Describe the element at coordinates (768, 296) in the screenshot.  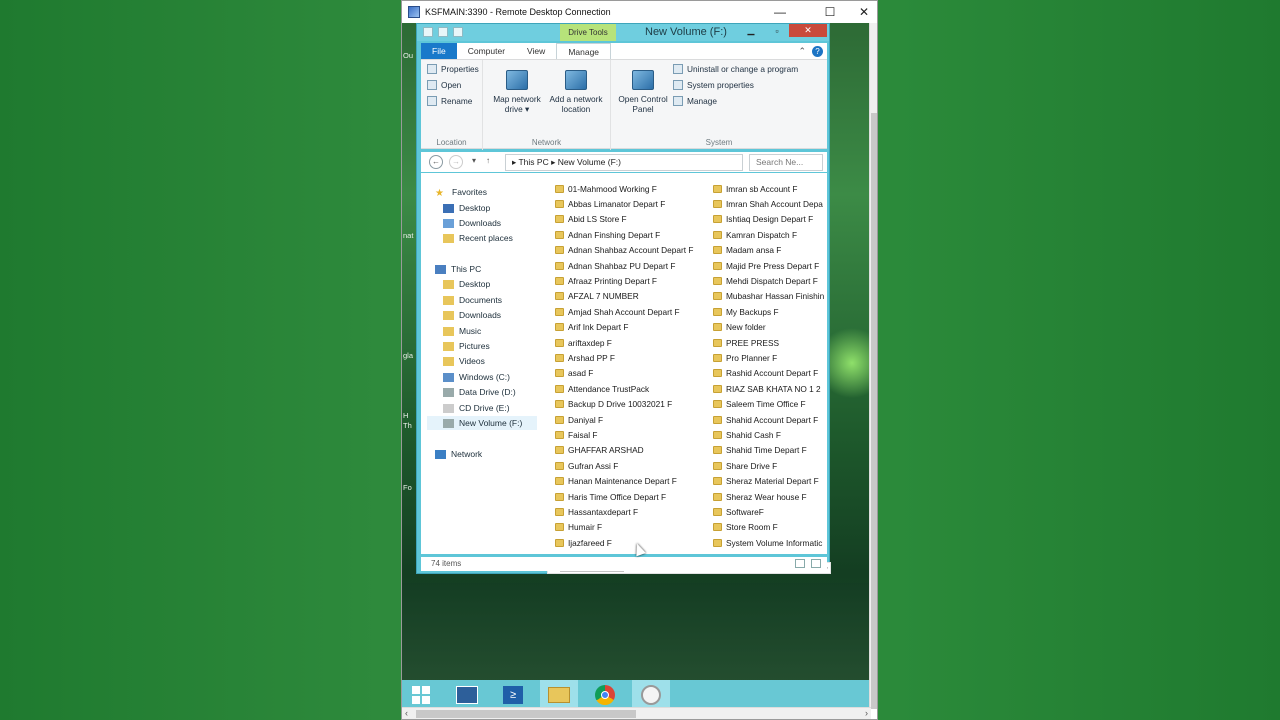
I see `folder-item: Mubashar Hassan Finishin` at that location.